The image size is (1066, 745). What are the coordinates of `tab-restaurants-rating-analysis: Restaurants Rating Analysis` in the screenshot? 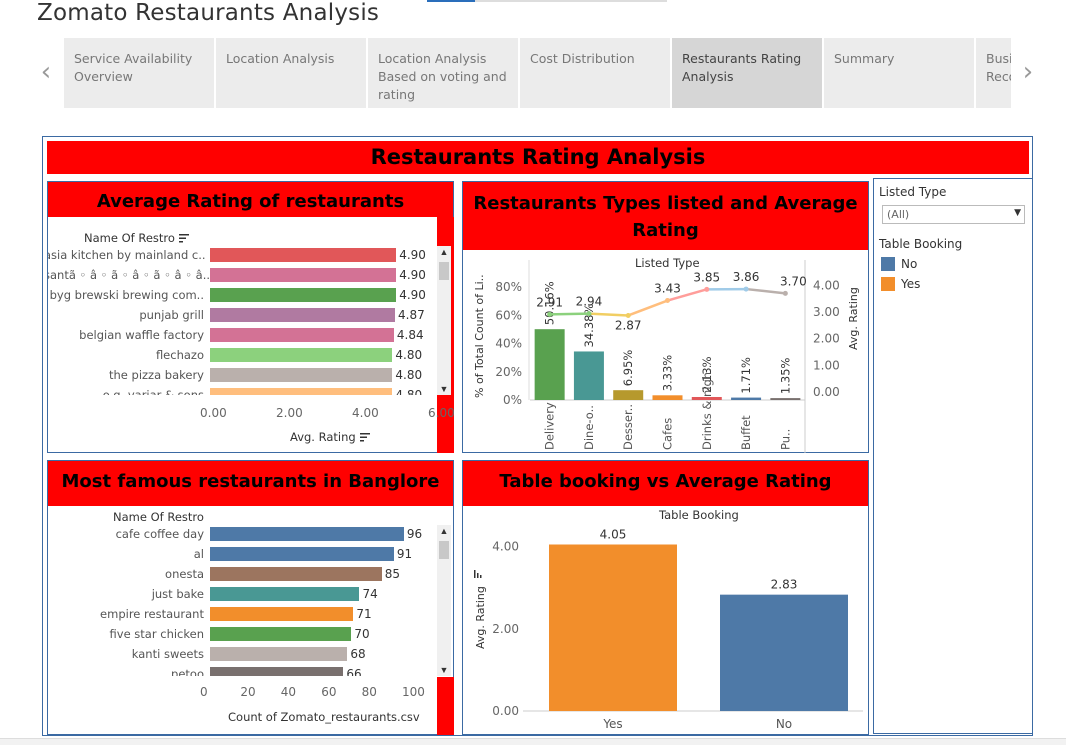 It's located at (747, 73).